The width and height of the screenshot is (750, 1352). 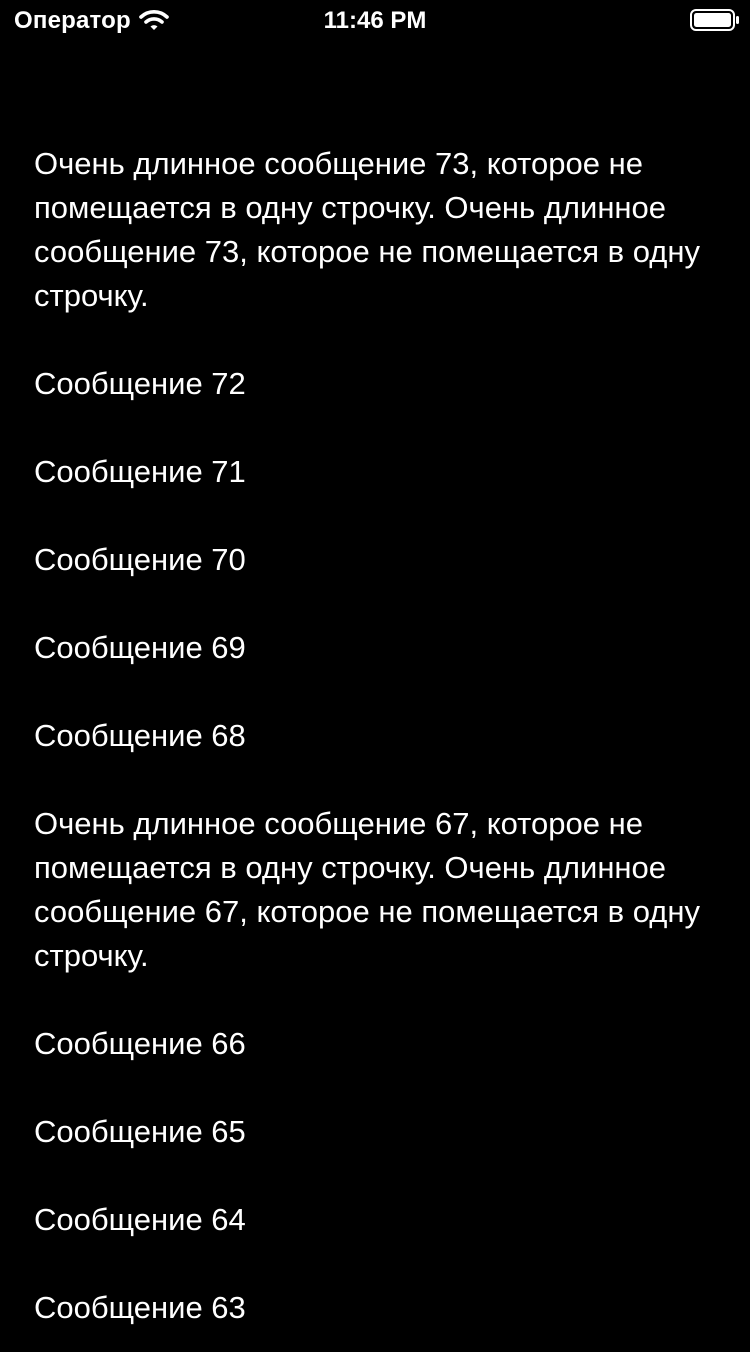 I want to click on battery-full-icon, so click(x=715, y=20).